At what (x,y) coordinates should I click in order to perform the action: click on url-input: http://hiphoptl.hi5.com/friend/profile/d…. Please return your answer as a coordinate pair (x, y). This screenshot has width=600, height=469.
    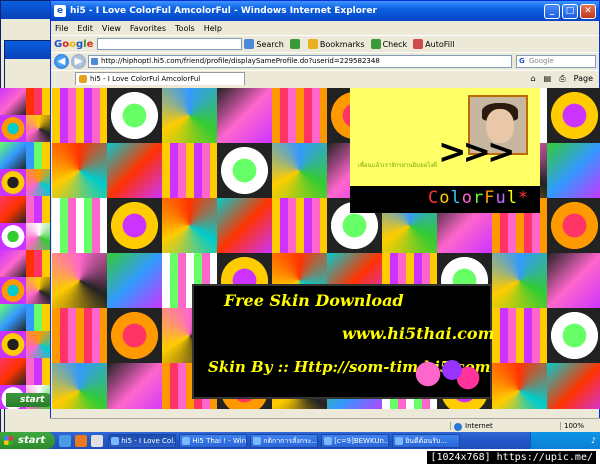
    Looking at the image, I should click on (300, 61).